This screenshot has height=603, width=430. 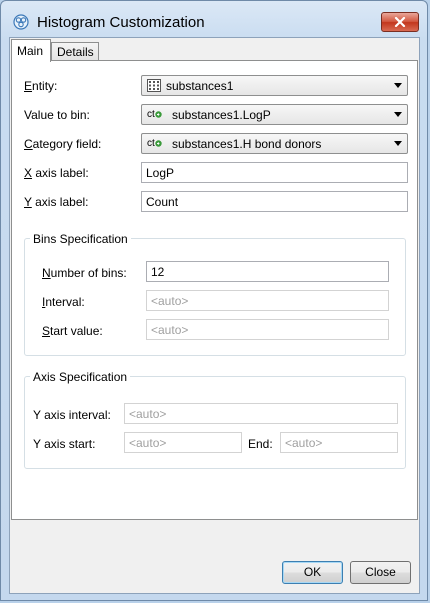 What do you see at coordinates (267, 271) in the screenshot?
I see `number-of-bins-input: 12` at bounding box center [267, 271].